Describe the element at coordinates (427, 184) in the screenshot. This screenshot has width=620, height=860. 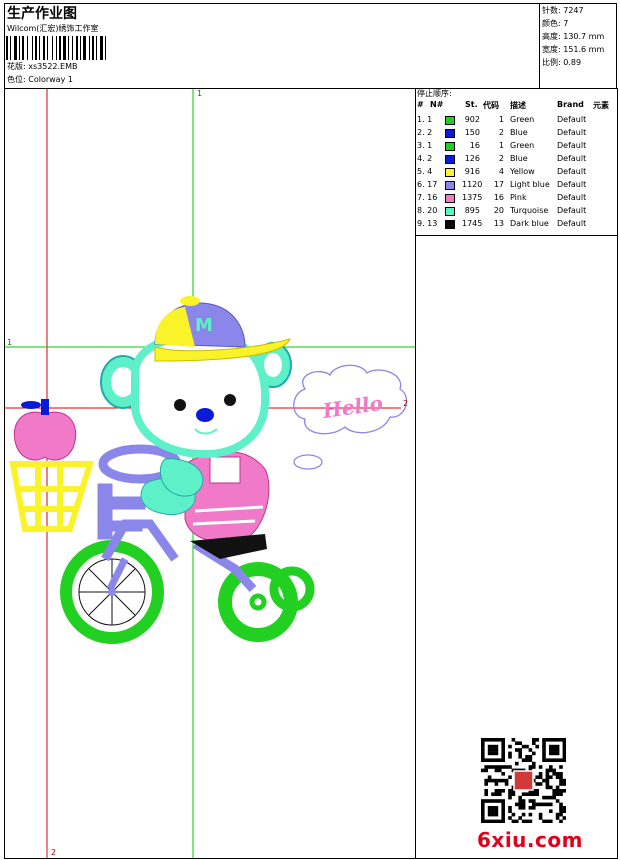
I see `legend-row-index: 6. 17` at that location.